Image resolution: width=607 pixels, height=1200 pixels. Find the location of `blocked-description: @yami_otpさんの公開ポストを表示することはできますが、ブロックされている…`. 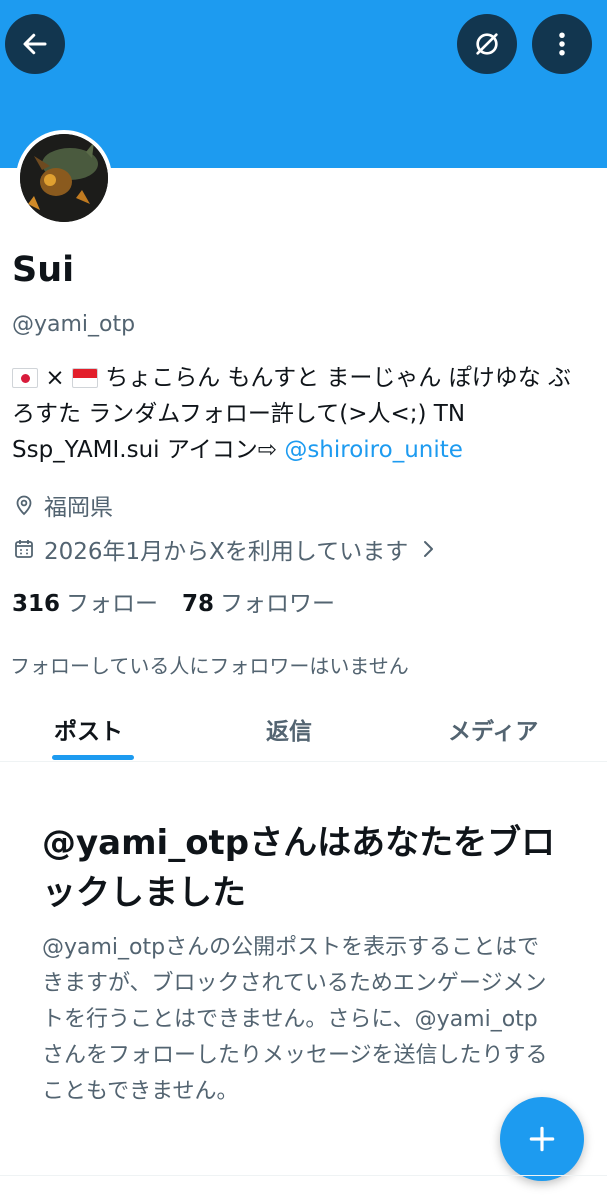

blocked-description: @yami_otpさんの公開ポストを表示することはできますが、ブロックされている… is located at coordinates (295, 1019).